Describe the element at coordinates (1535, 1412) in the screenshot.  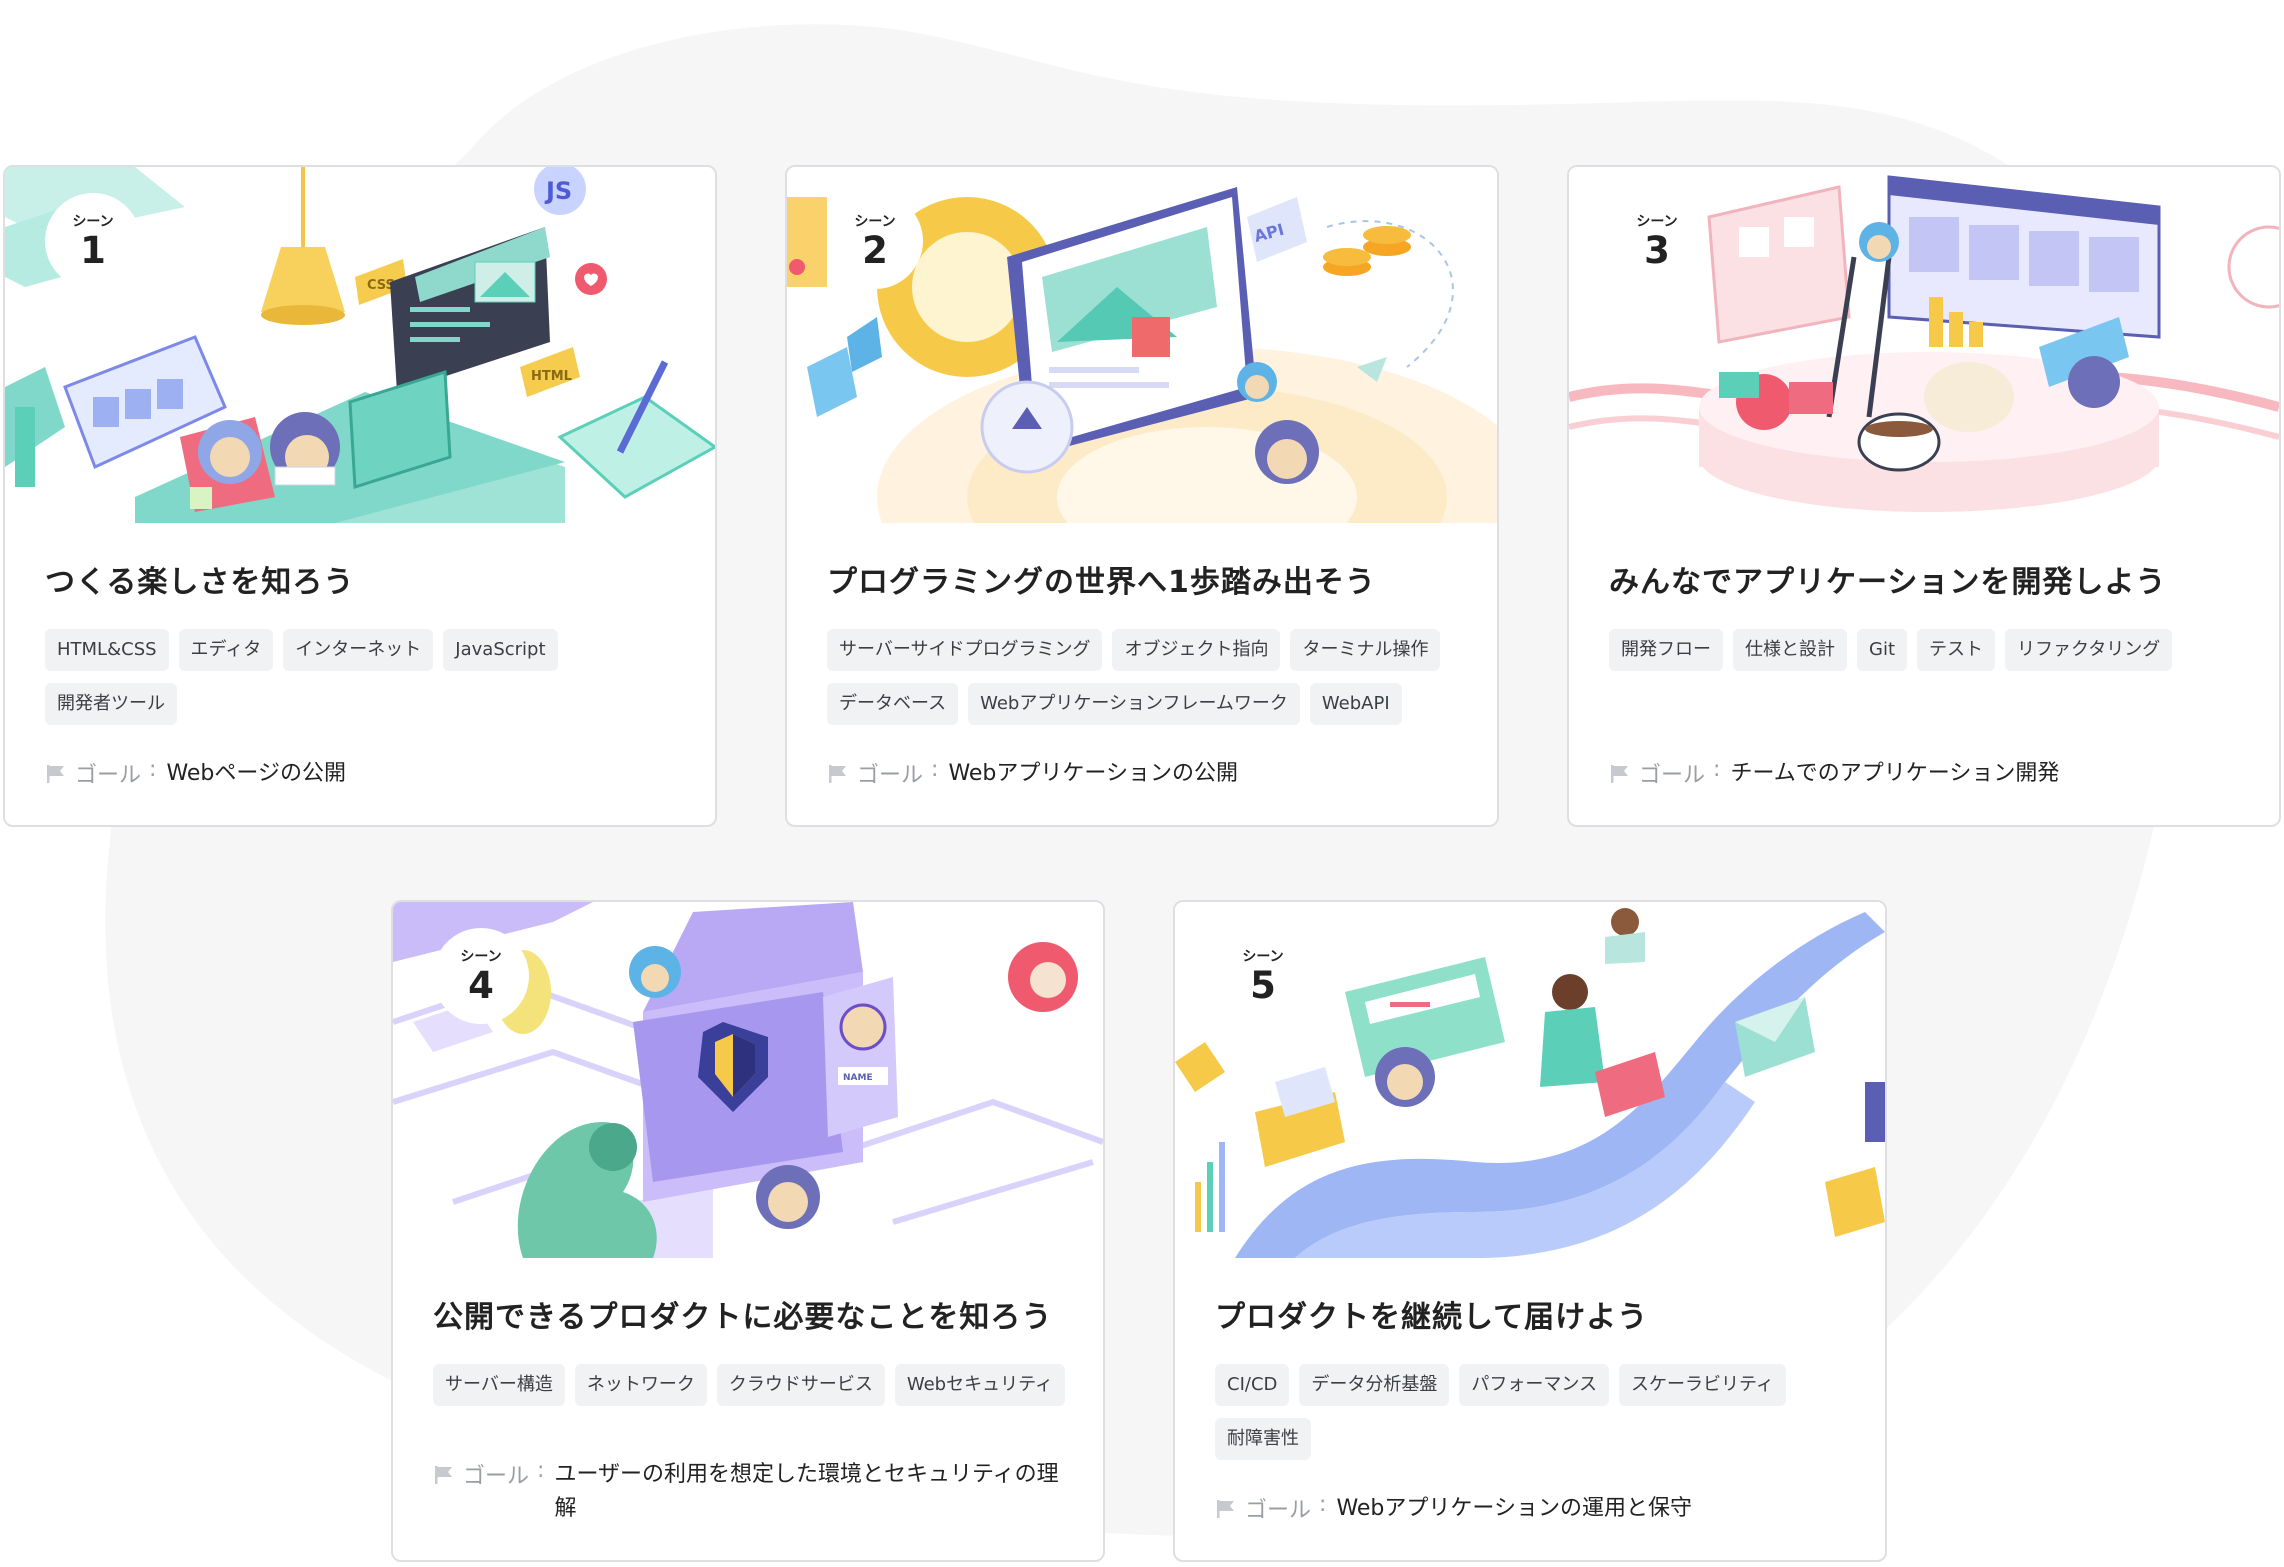
I see `tag-list: CI/CD データ分析基盤 パフォーマンス スケーラビリティ 耐障害性` at that location.